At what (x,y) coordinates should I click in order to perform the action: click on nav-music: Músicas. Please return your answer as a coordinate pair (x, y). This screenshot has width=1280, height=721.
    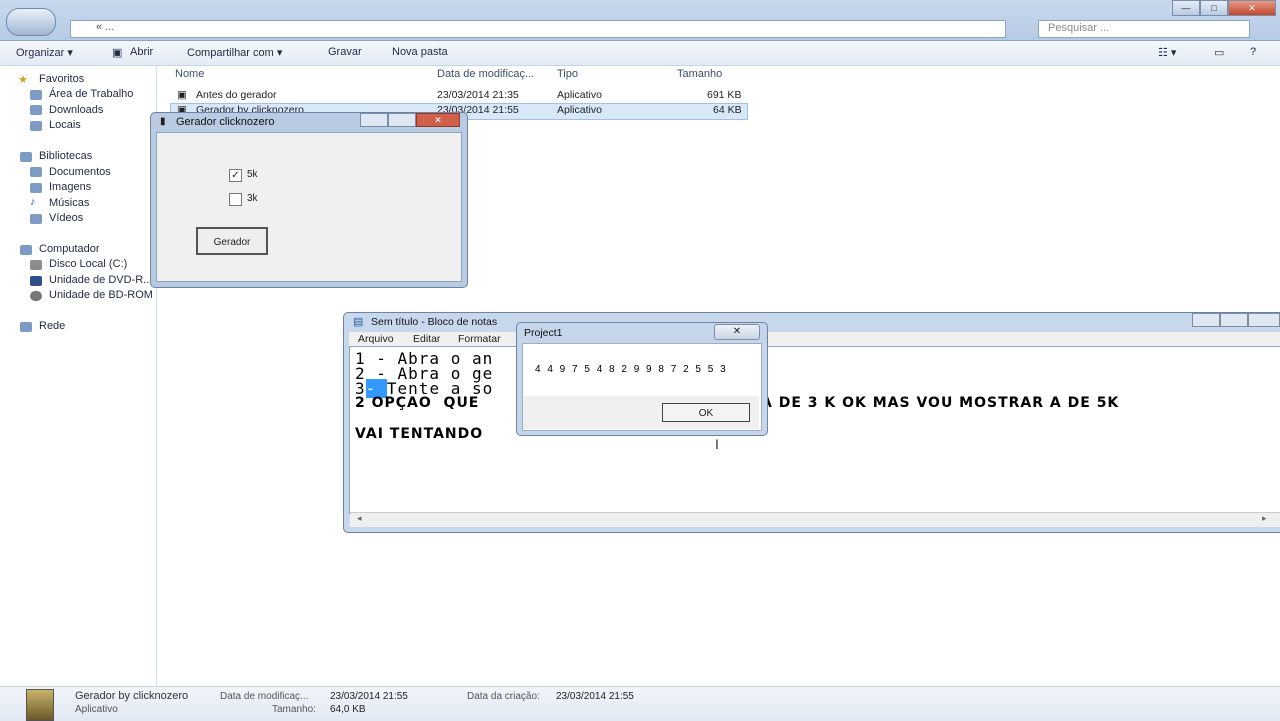
    Looking at the image, I should click on (69, 203).